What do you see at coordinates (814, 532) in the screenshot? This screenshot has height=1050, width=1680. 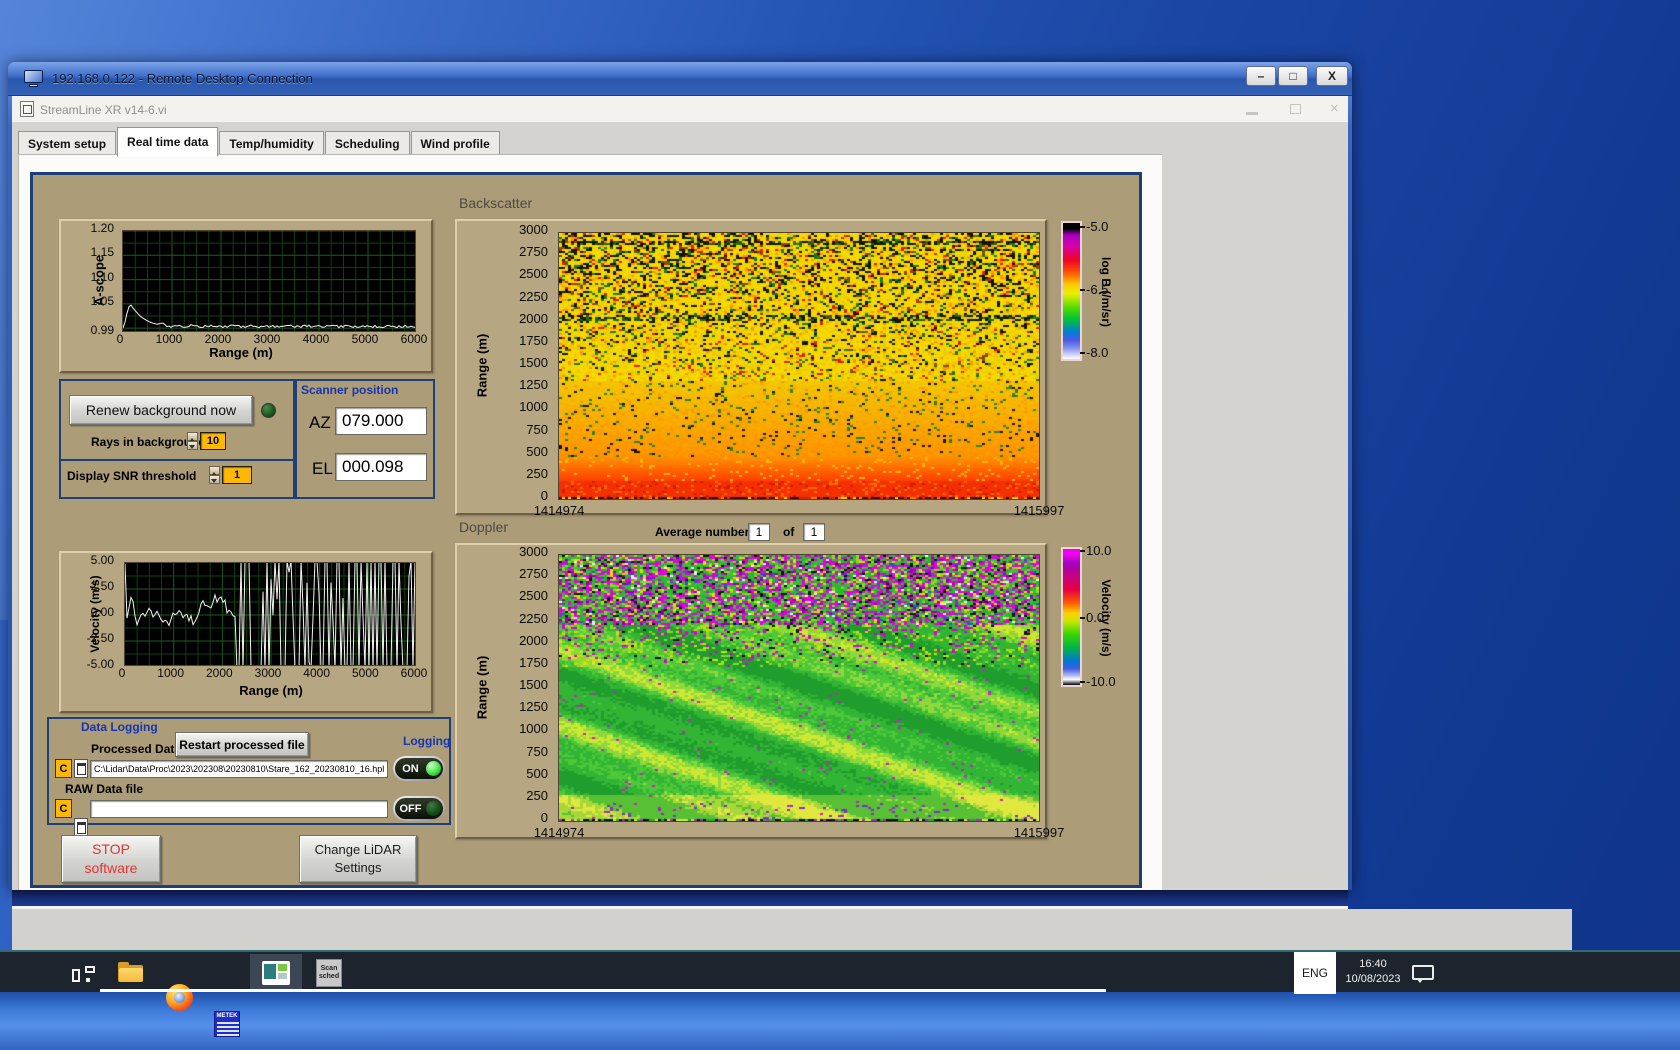 I see `average-of-field: 1` at bounding box center [814, 532].